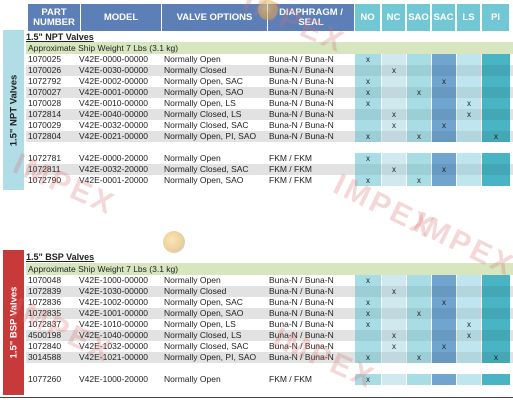 Image resolution: width=513 pixels, height=400 pixels. What do you see at coordinates (114, 81) in the screenshot?
I see `model-cell: V42E-0002-00000` at bounding box center [114, 81].